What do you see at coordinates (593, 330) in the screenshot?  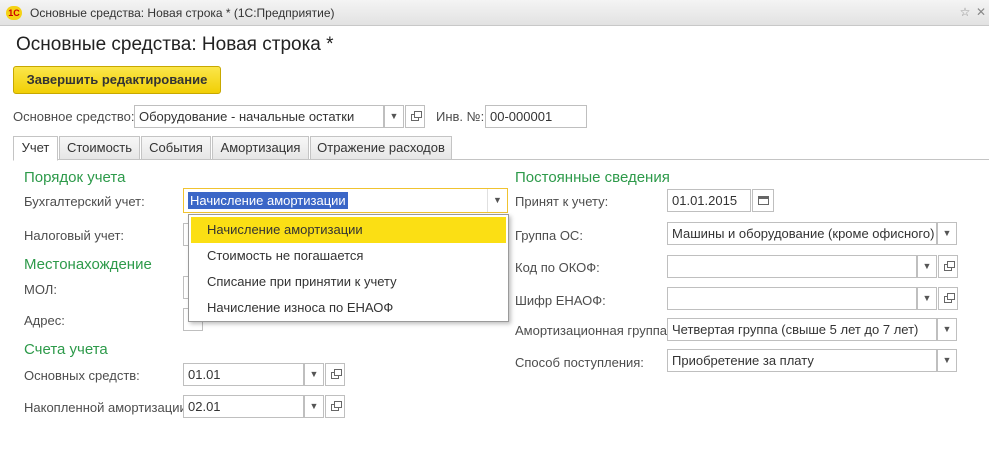 I see `amort-group-label: Амортизационная группа:` at bounding box center [593, 330].